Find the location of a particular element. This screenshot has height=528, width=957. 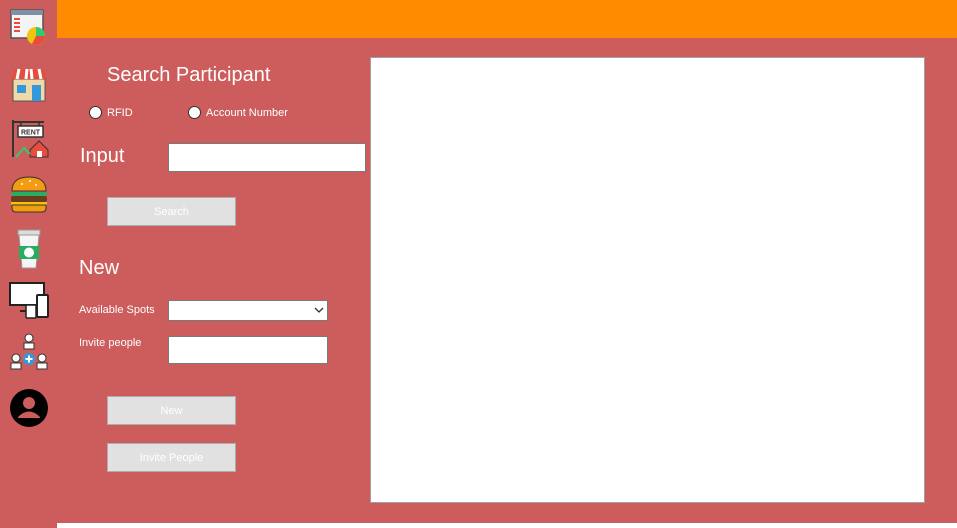

chevron-down-icon is located at coordinates (319, 310).